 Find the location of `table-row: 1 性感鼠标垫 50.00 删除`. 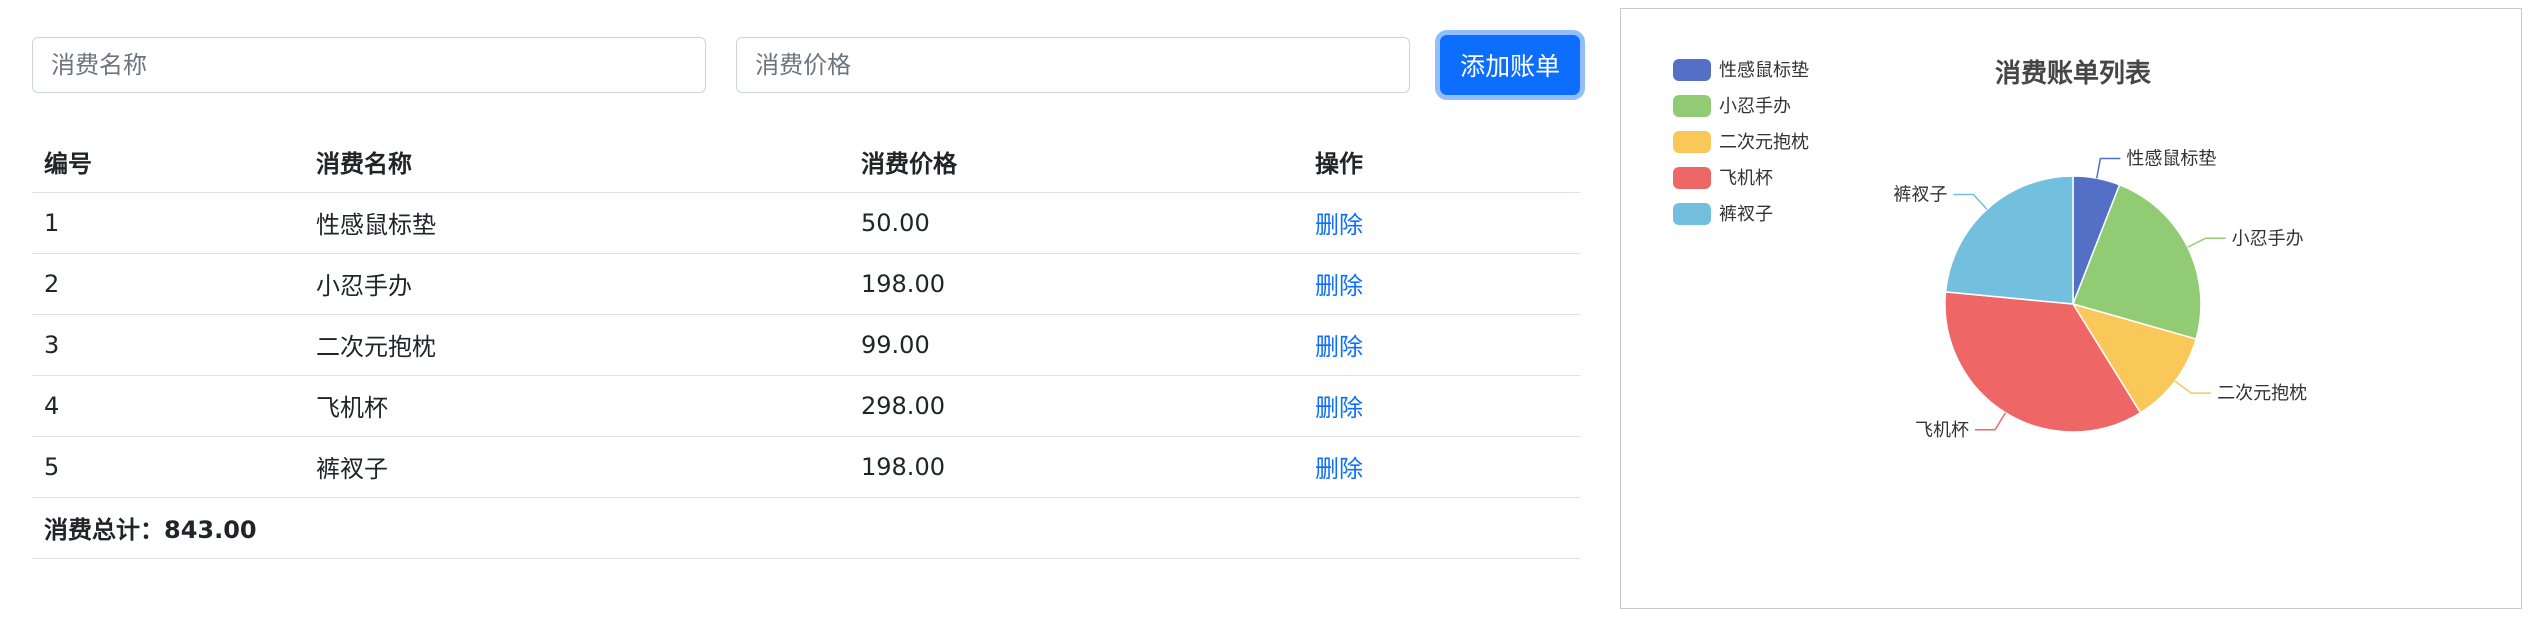

table-row: 1 性感鼠标垫 50.00 删除 is located at coordinates (806, 223).